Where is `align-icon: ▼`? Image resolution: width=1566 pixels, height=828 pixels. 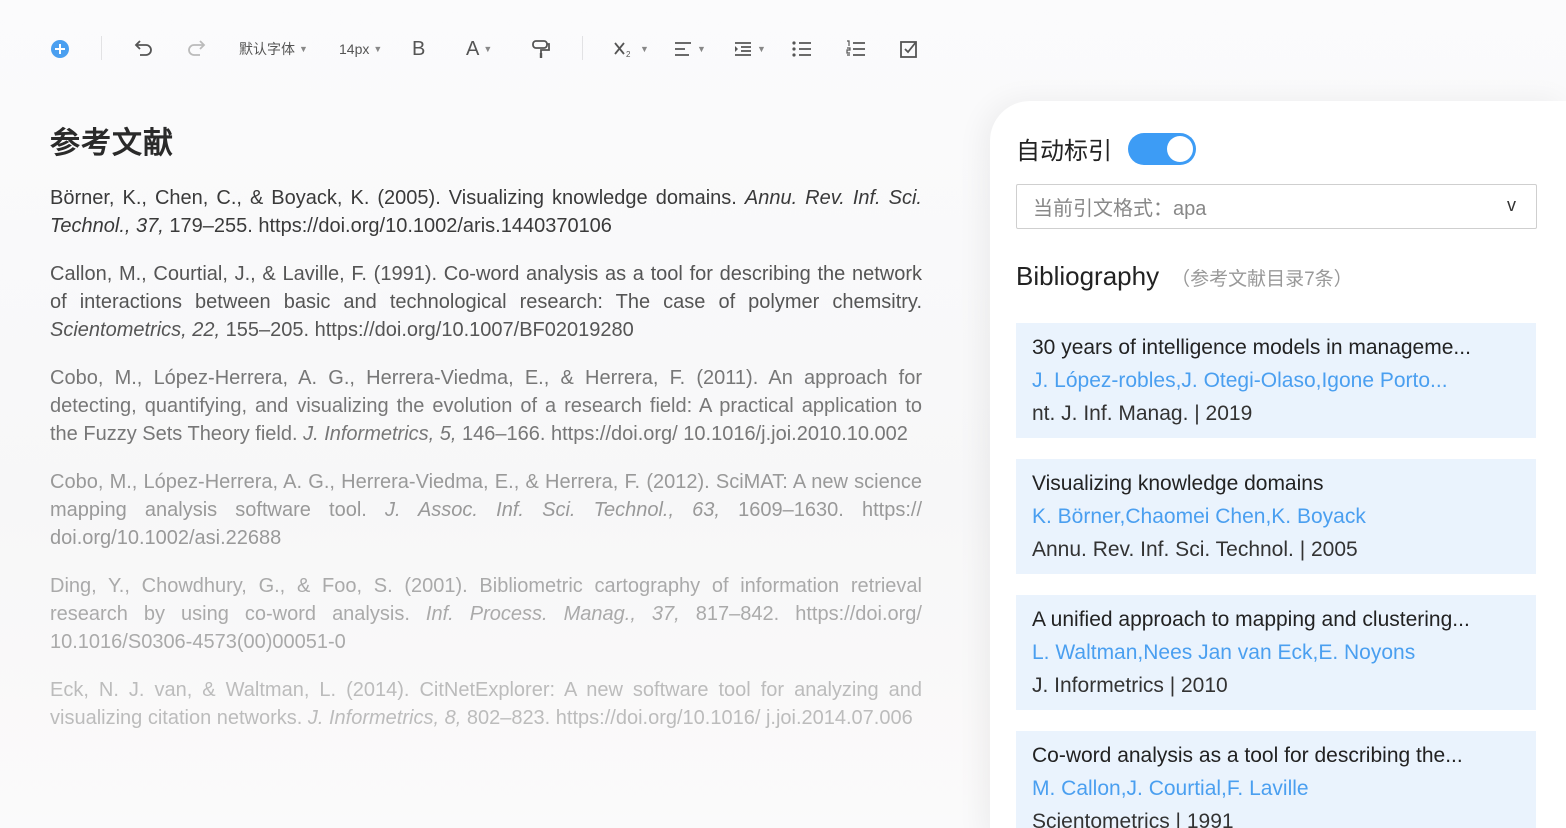 align-icon: ▼ is located at coordinates (689, 49).